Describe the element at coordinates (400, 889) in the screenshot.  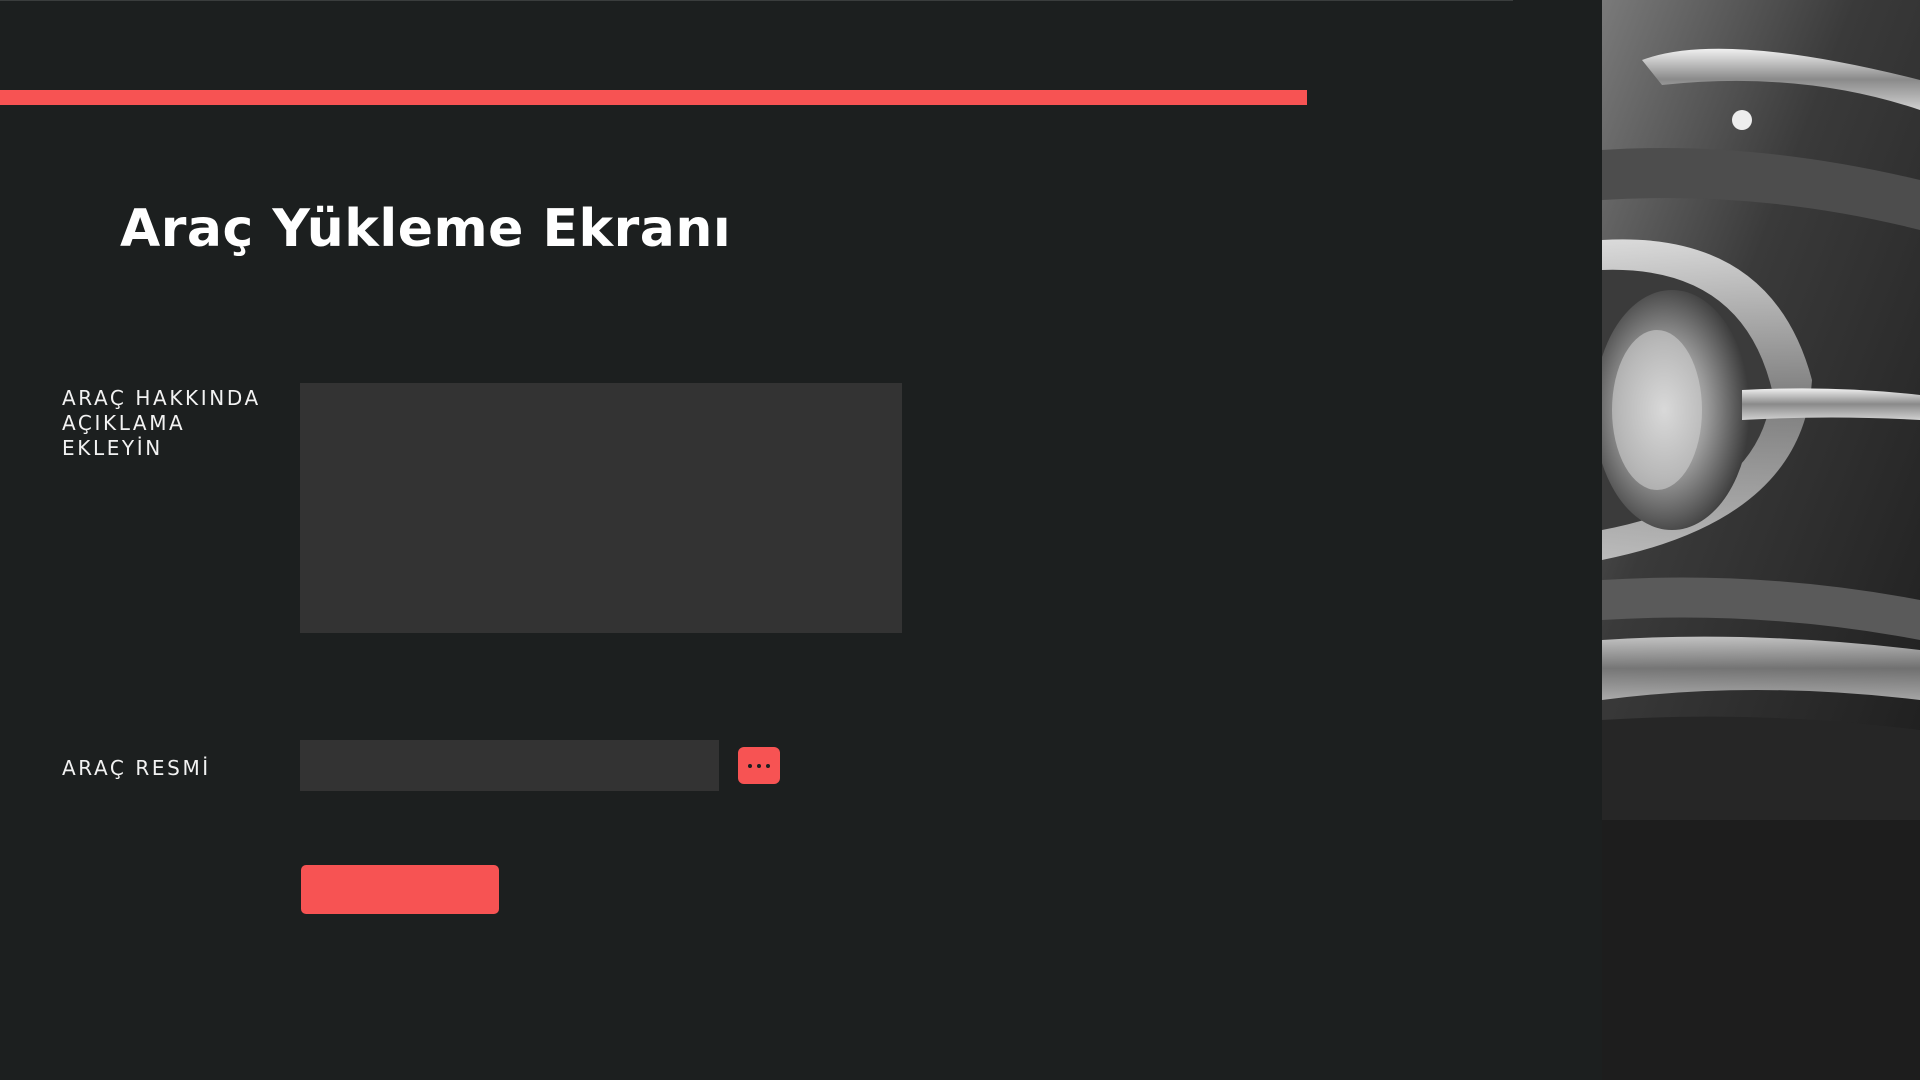
I see `submit-button` at that location.